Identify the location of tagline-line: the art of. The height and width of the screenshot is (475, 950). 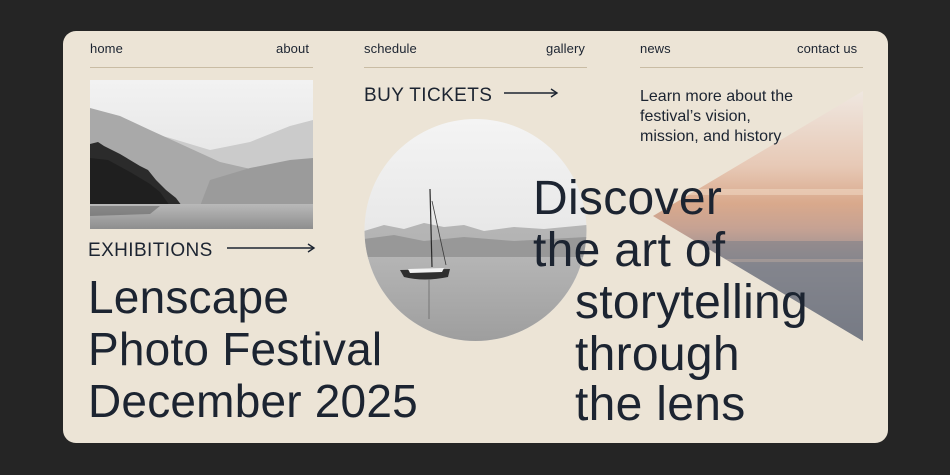
(629, 250).